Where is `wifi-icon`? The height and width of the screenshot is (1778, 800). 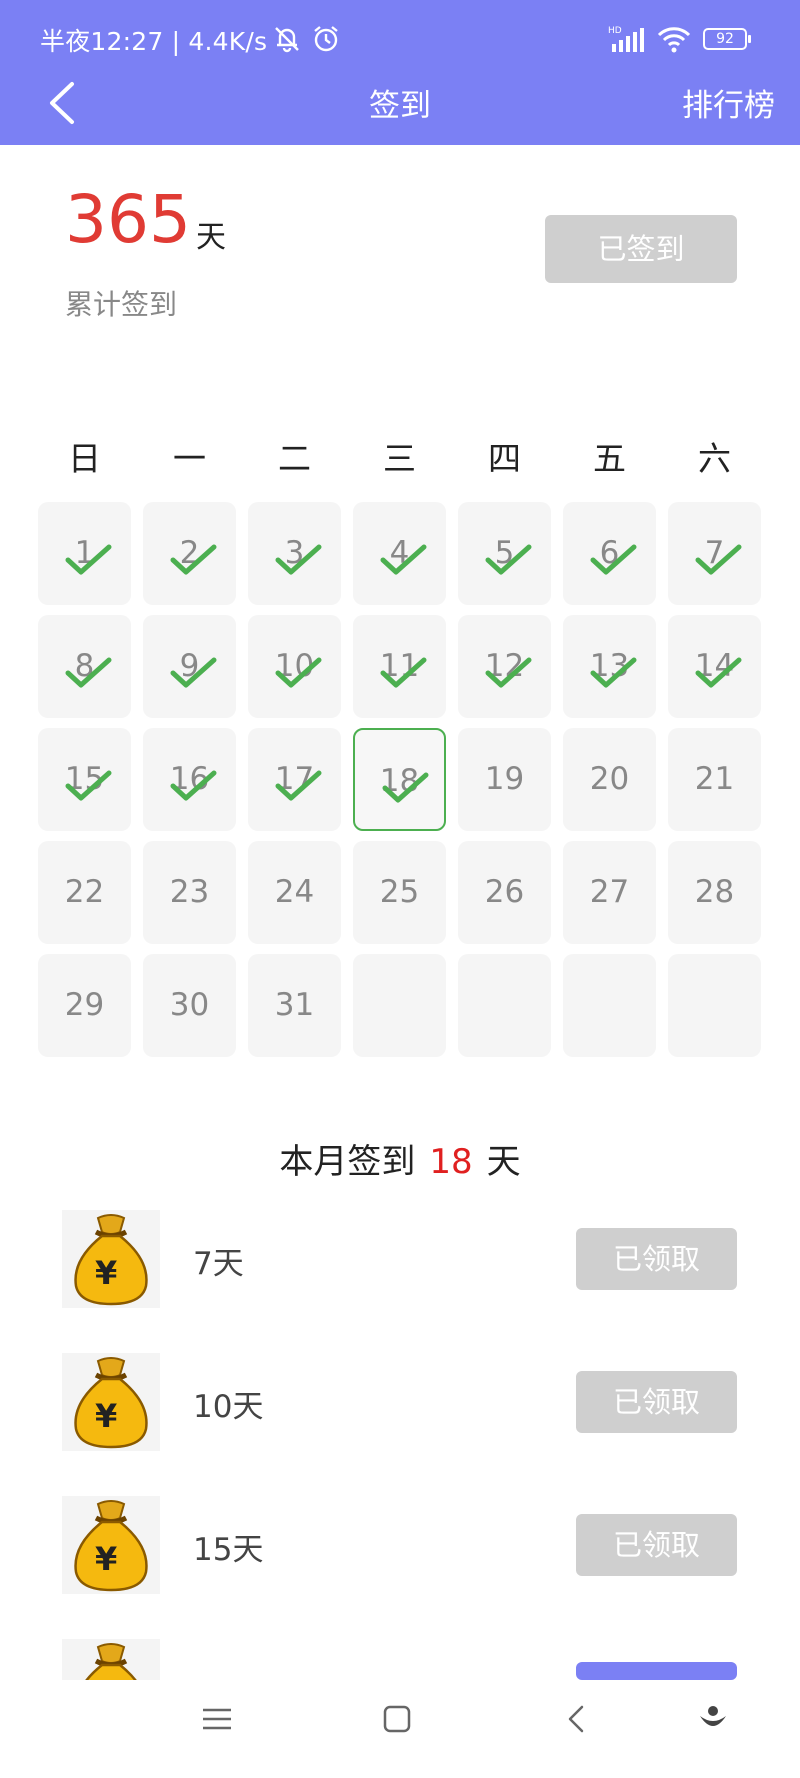 wifi-icon is located at coordinates (674, 40).